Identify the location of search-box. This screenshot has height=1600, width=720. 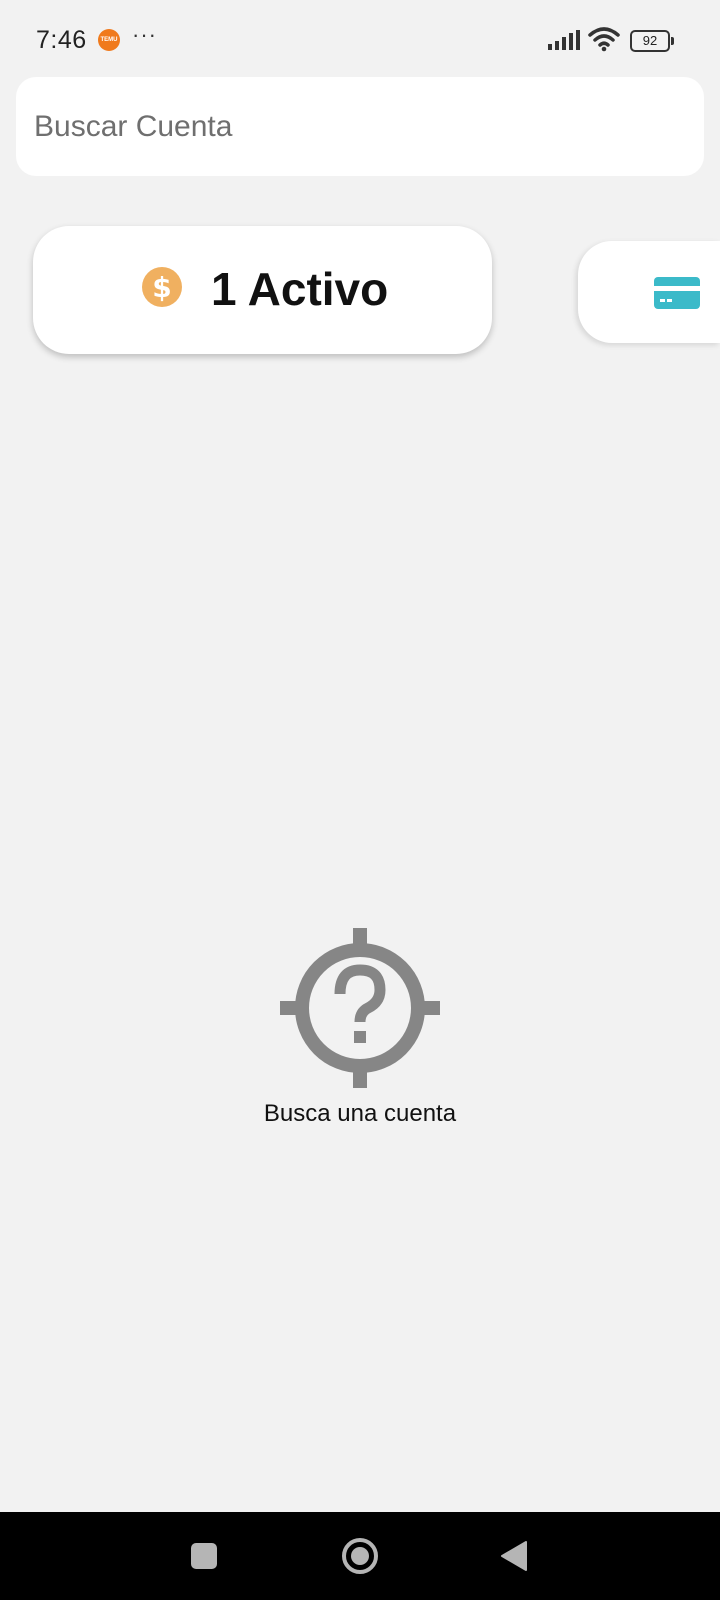
(360, 126).